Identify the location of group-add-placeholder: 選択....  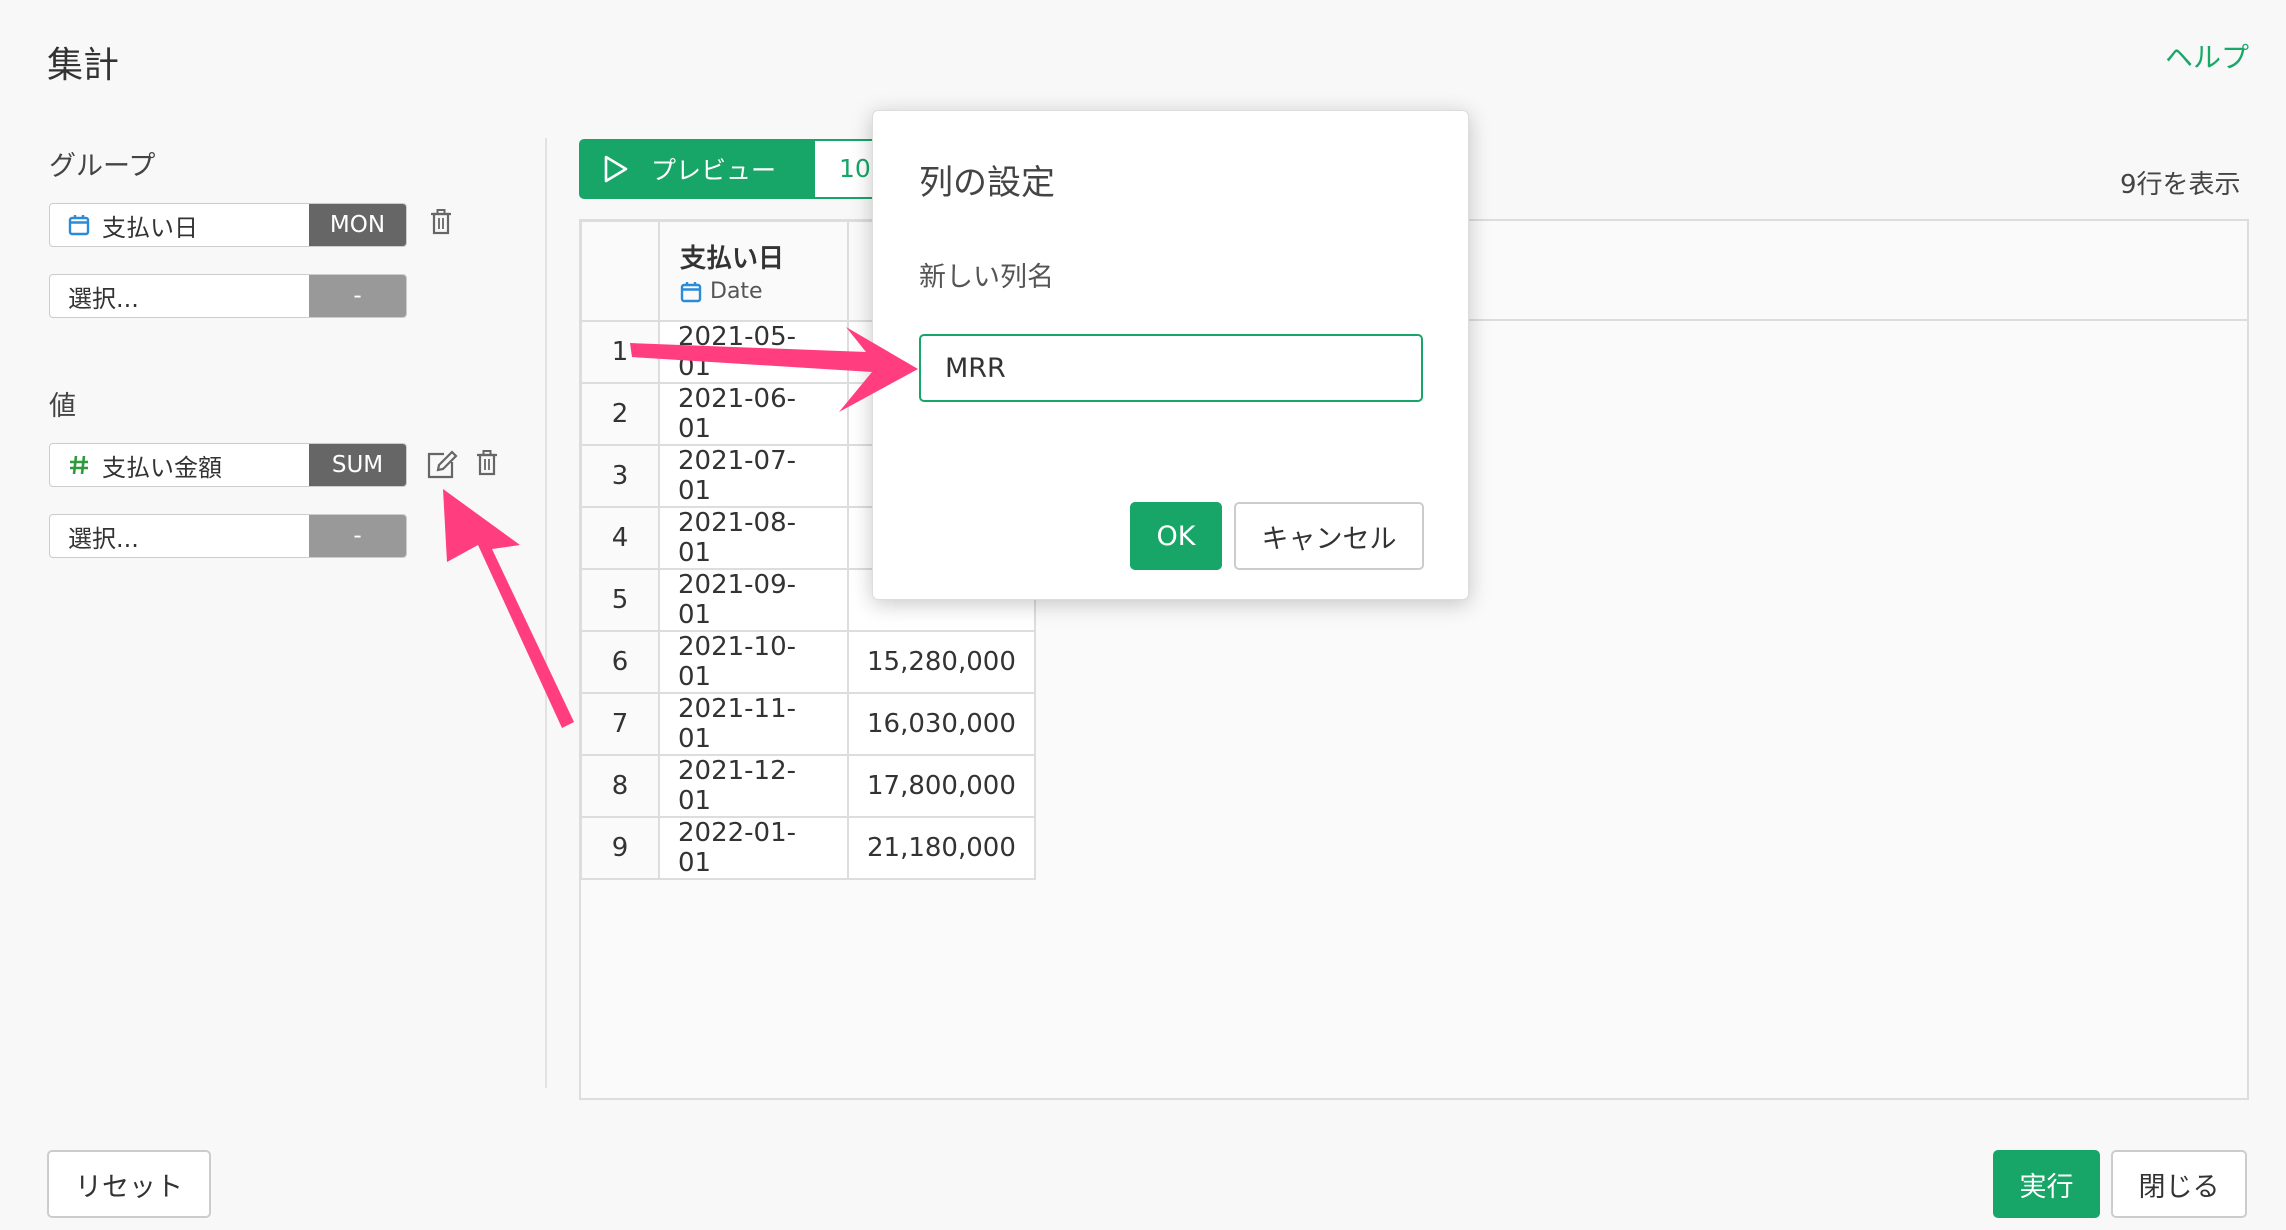
(103, 298).